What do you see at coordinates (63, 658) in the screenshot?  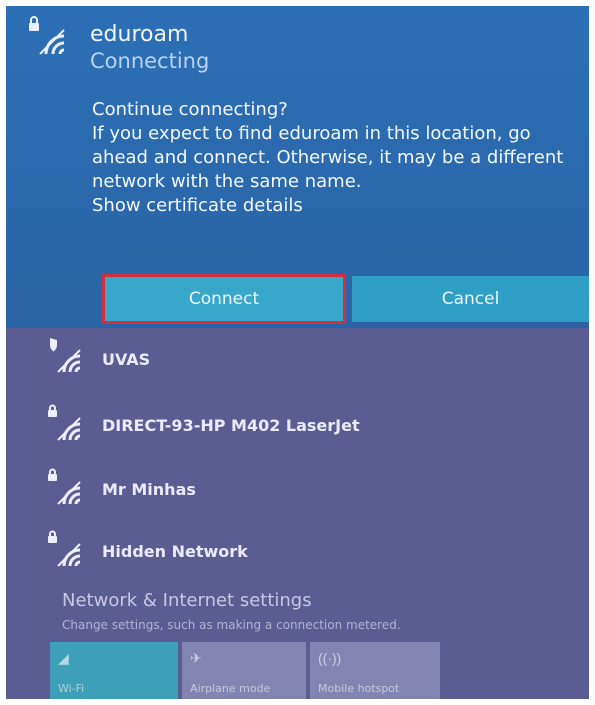 I see `wifi-icon: ◢` at bounding box center [63, 658].